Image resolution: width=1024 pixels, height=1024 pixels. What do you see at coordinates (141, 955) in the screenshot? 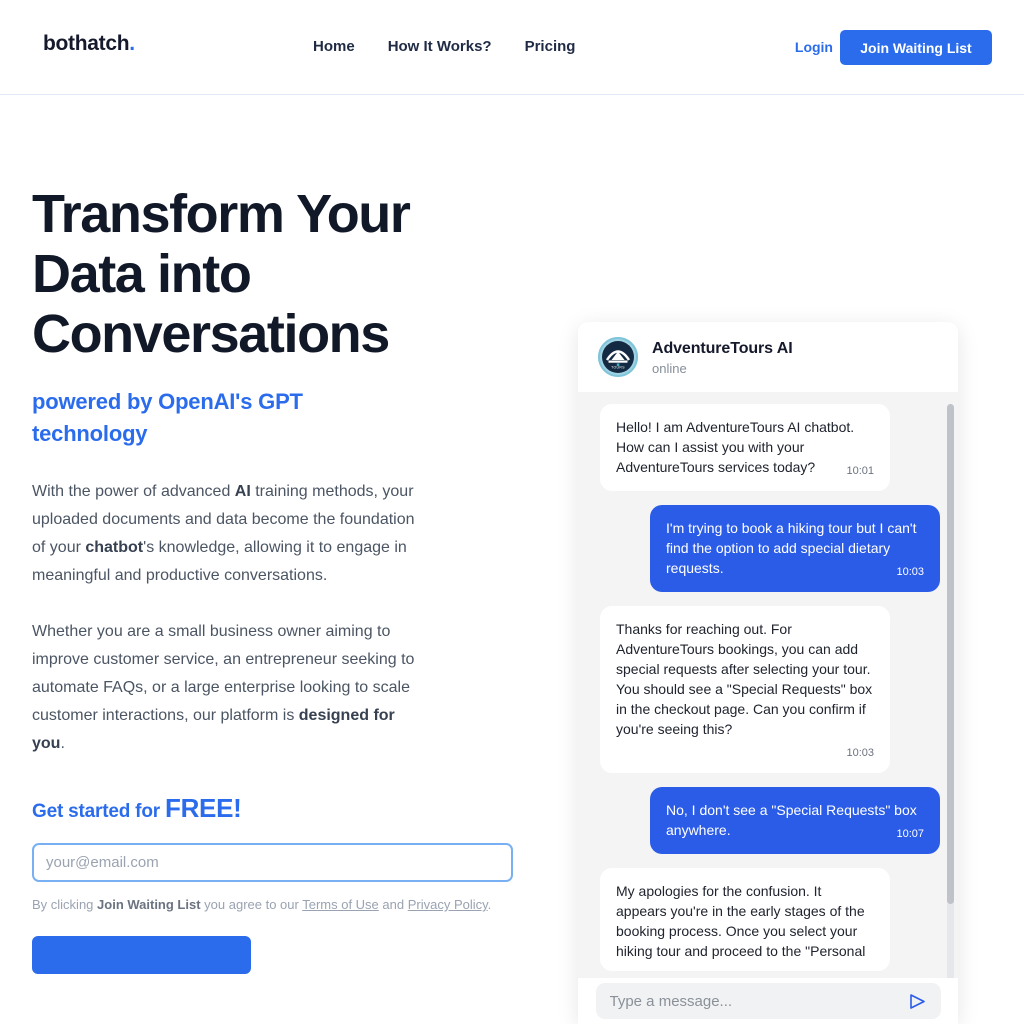
I see `submit-waiting-list-button` at bounding box center [141, 955].